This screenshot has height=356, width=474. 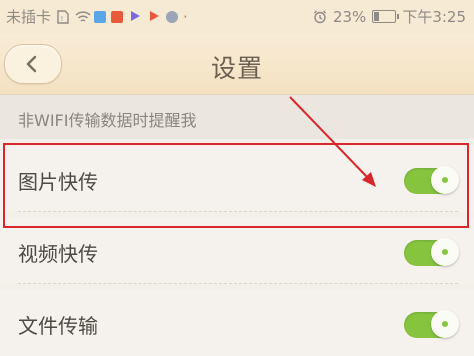 I want to click on file-transfer-toggle, so click(x=431, y=324).